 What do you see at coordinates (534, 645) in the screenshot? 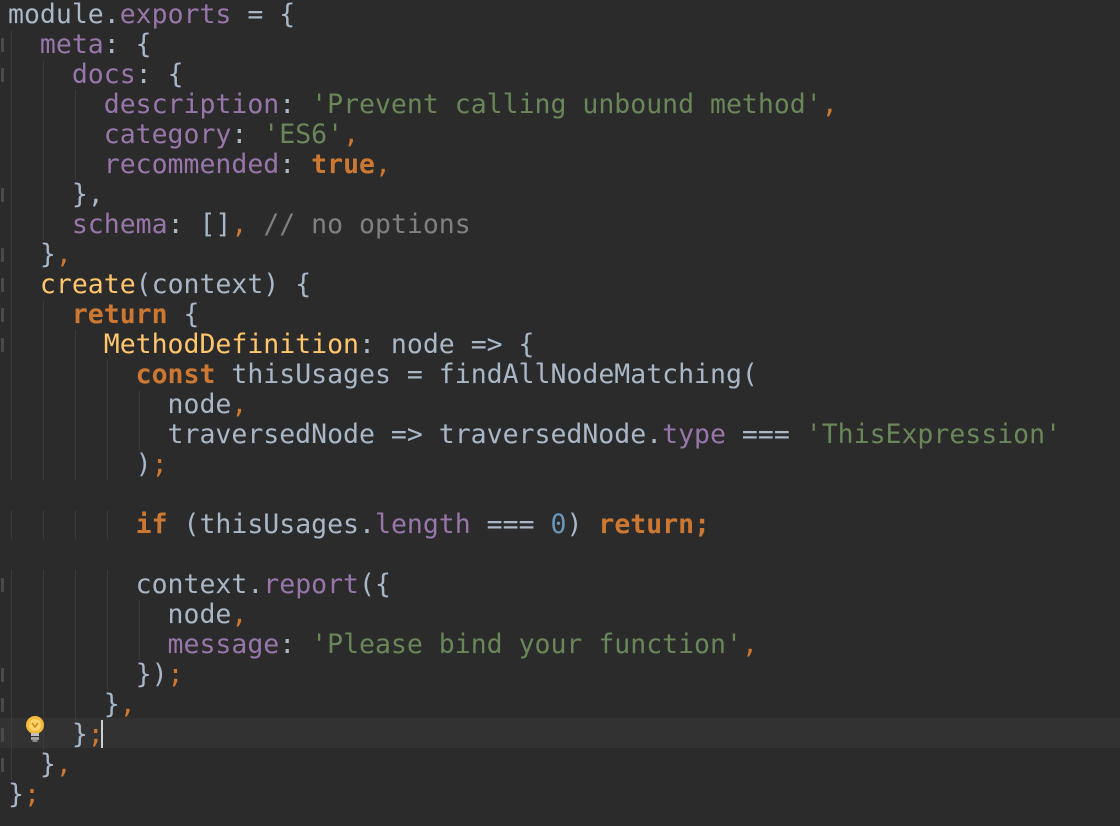
I see `code-line: message: 'Please bind your function',` at bounding box center [534, 645].